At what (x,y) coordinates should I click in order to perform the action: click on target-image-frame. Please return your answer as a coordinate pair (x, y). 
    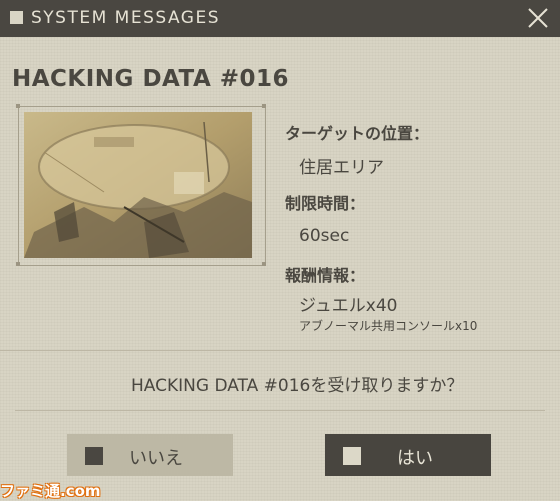
    Looking at the image, I should click on (141, 185).